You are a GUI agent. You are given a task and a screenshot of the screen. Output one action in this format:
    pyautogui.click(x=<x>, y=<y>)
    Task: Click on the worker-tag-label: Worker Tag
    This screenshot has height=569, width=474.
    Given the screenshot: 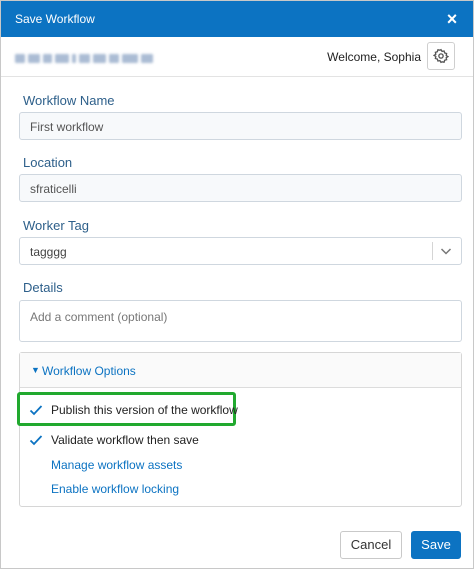 What is the action you would take?
    pyautogui.click(x=56, y=225)
    